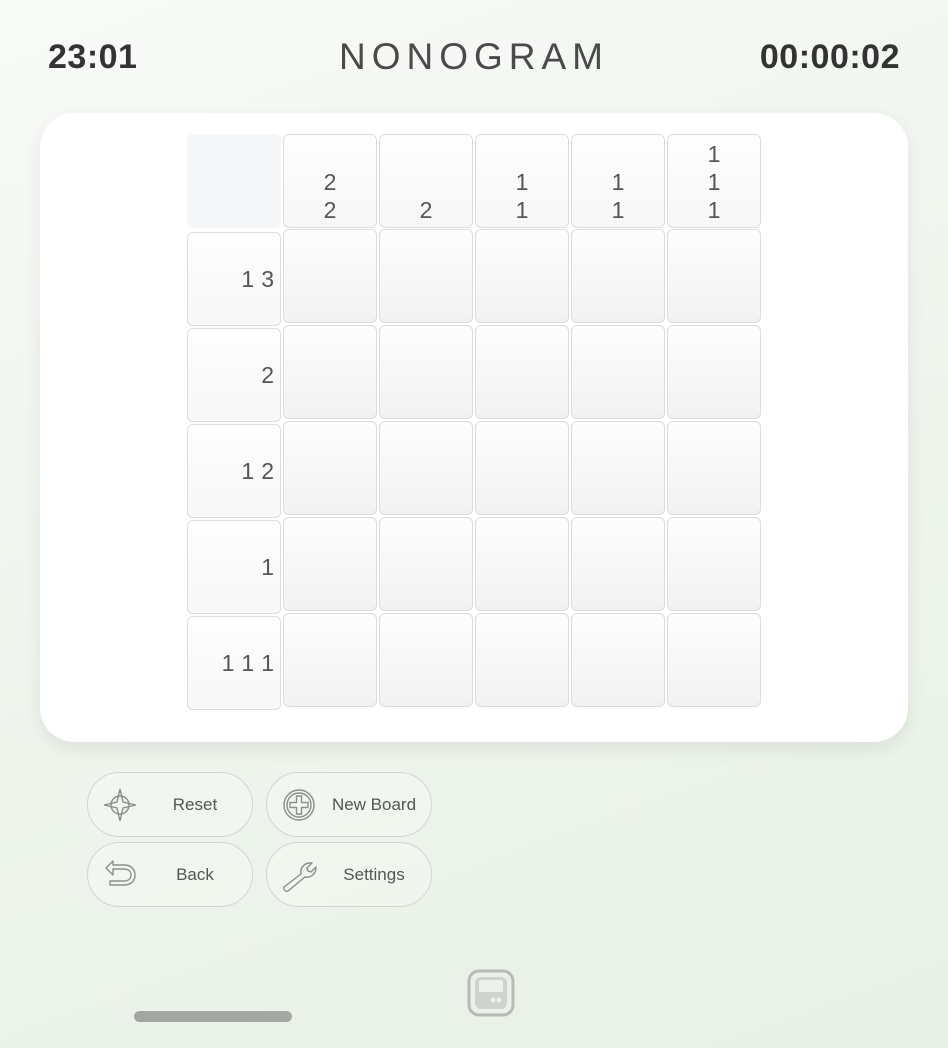  Describe the element at coordinates (267, 278) in the screenshot. I see `clue-number: 3` at that location.